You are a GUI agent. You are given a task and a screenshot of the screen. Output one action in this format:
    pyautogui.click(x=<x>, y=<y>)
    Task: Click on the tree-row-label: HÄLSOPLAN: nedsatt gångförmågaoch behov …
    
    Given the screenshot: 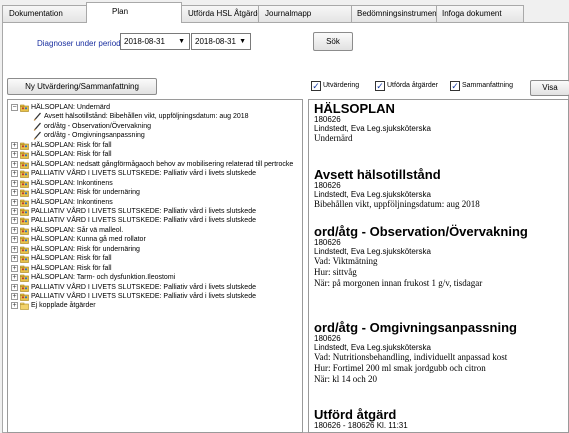 What is the action you would take?
    pyautogui.click(x=162, y=164)
    